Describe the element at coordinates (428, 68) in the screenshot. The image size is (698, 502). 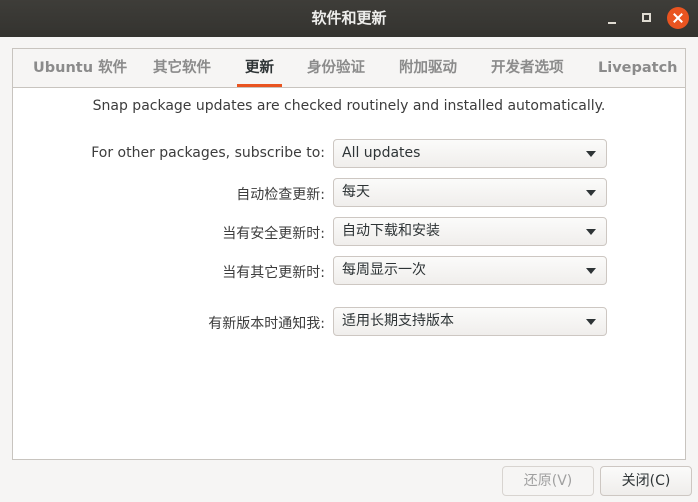
I see `tab-additional-drivers: 附加驱动` at that location.